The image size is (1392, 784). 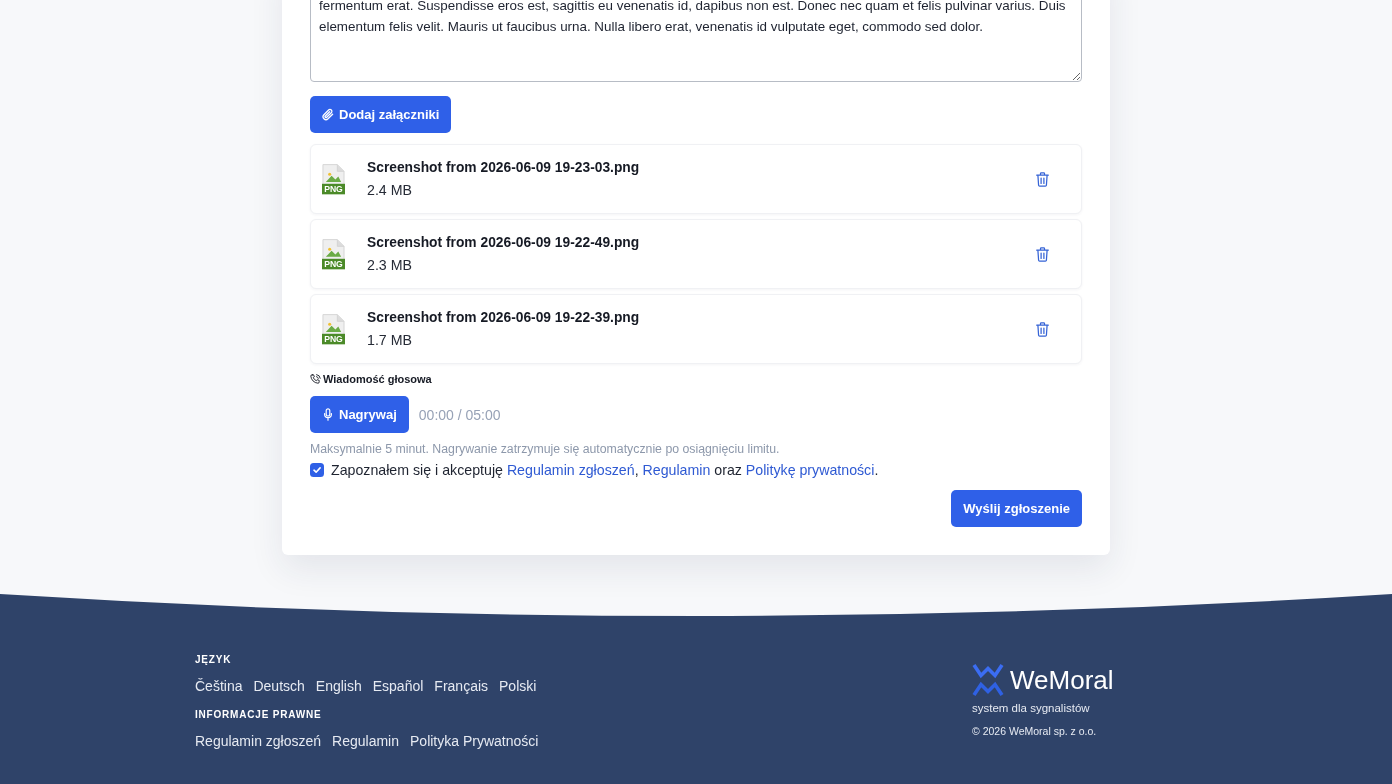 I want to click on file-name: Screenshot from 2026-06-09 19-22-39.png, so click(x=504, y=317).